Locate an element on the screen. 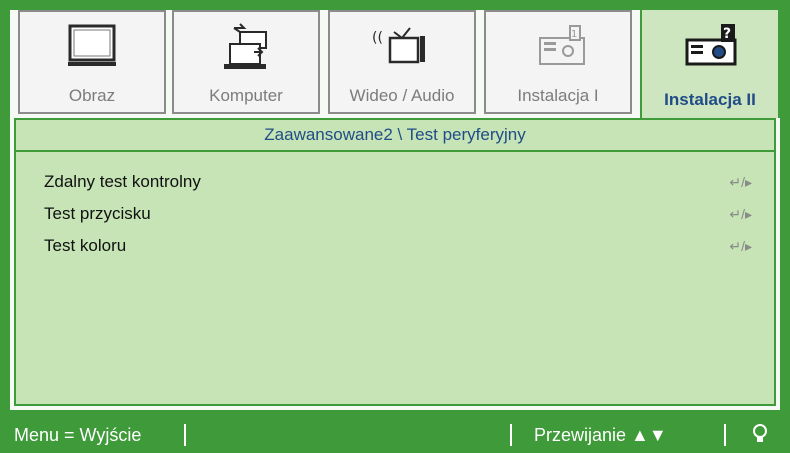  scroll-hint: Przewijanie ▲▼ is located at coordinates (600, 435).